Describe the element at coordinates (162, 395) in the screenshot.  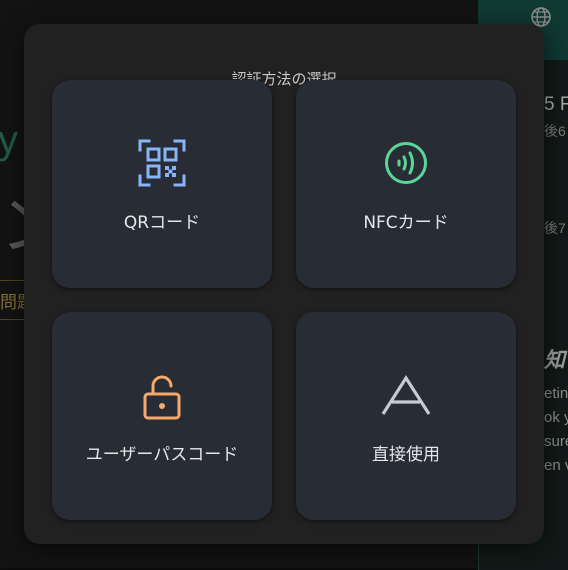
I see `unlock-icon` at that location.